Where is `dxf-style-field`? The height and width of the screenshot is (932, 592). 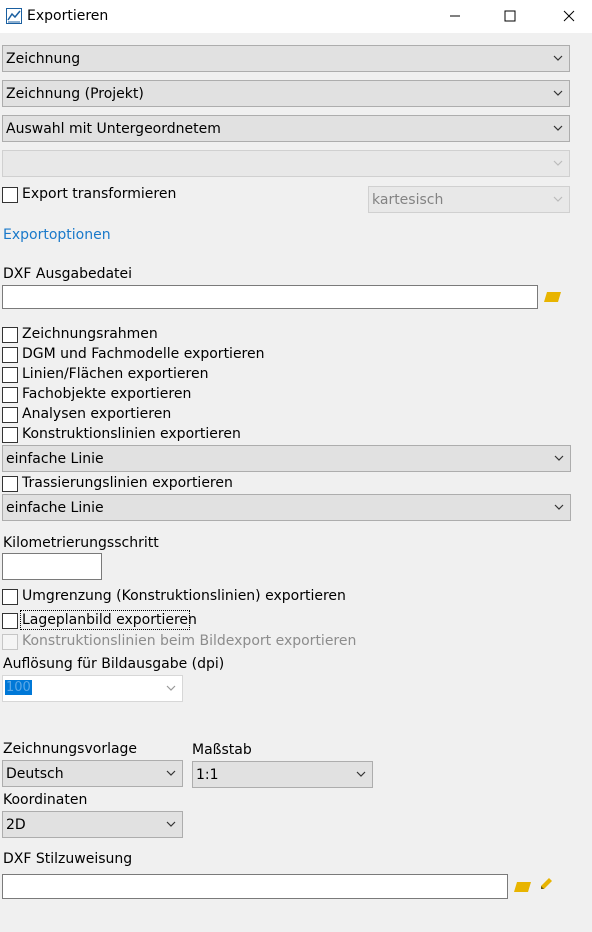
dxf-style-field is located at coordinates (255, 886).